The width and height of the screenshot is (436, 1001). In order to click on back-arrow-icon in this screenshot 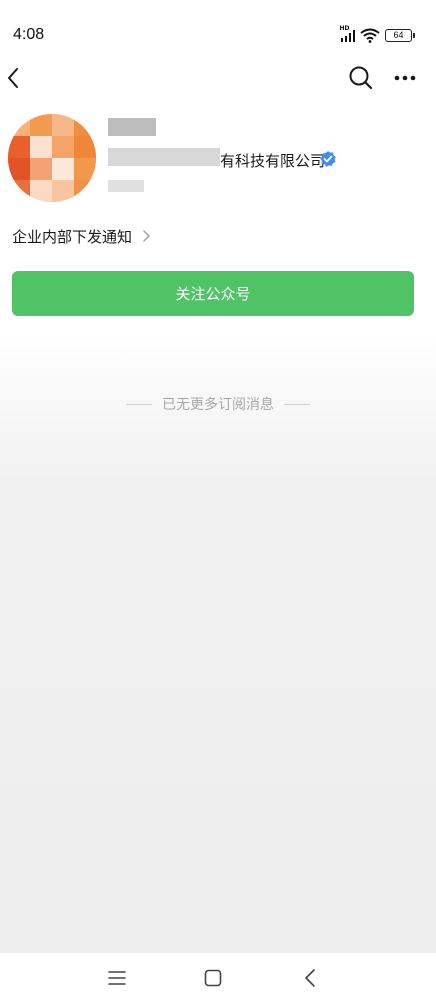, I will do `click(19, 78)`.